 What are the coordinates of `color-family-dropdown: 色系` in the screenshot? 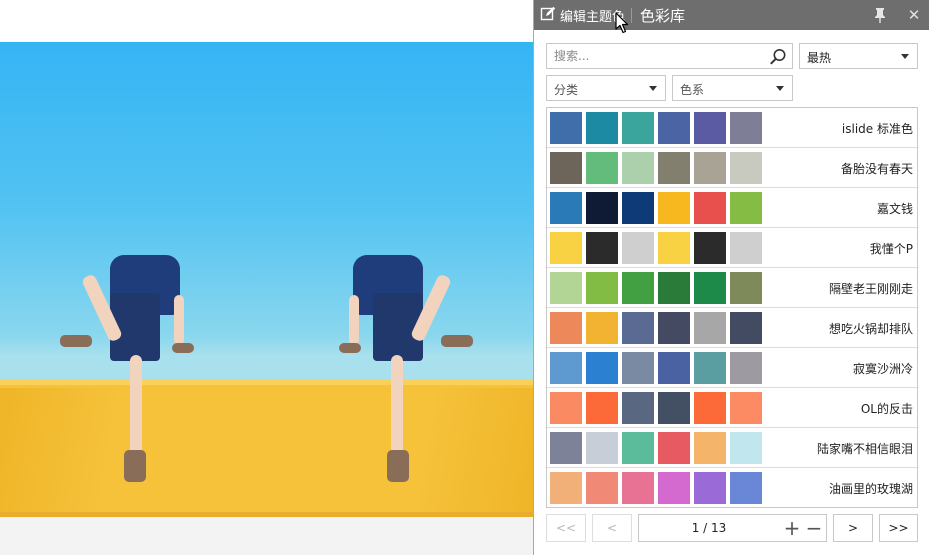 It's located at (732, 88).